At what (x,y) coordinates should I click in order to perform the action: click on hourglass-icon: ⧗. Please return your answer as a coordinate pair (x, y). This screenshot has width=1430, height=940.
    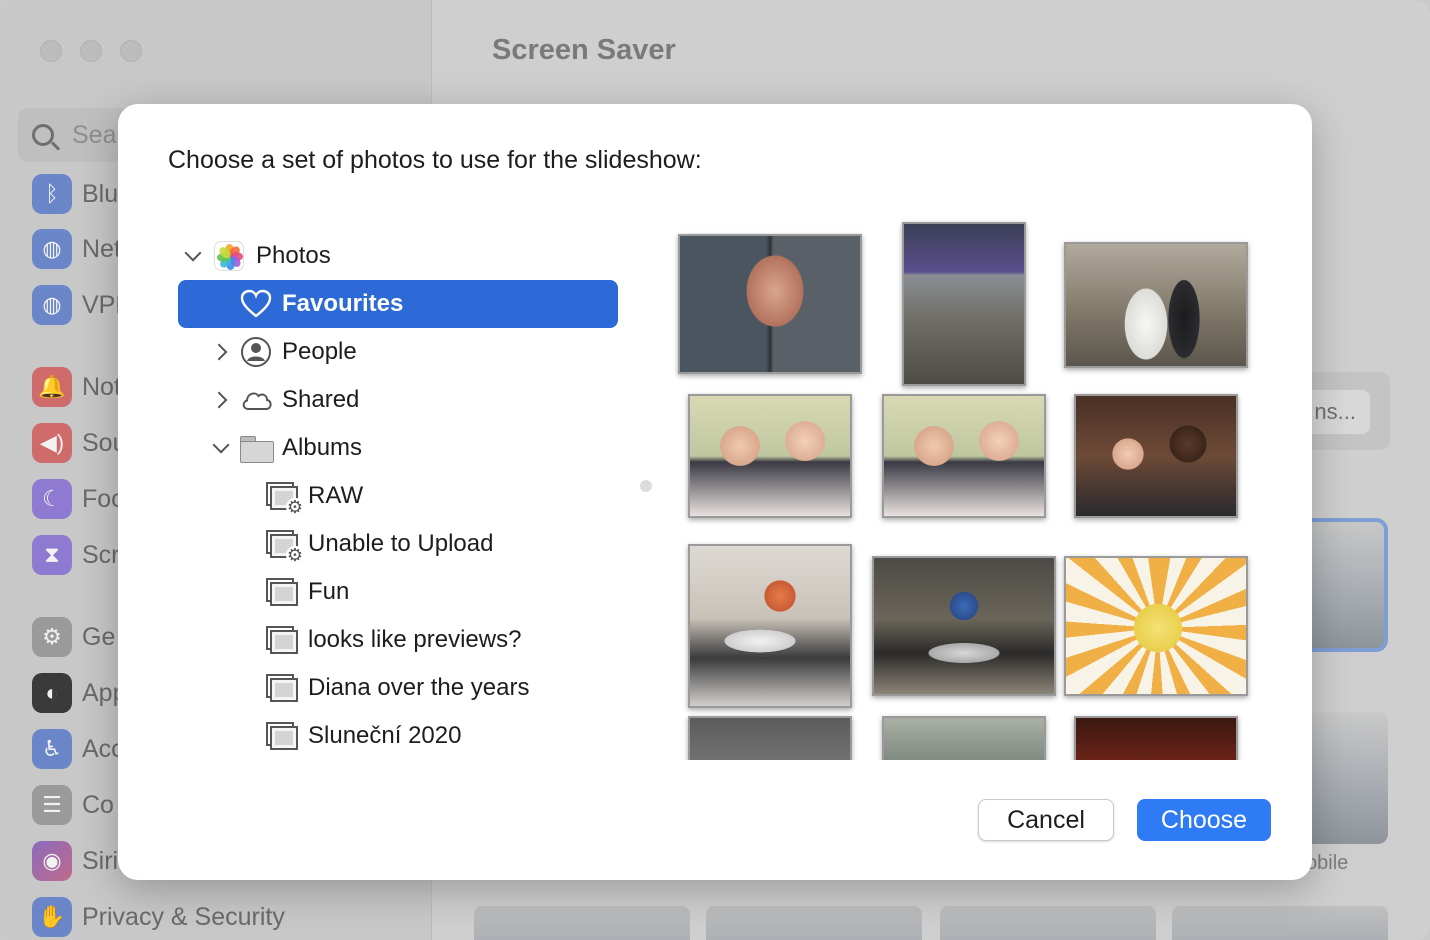
    Looking at the image, I should click on (52, 555).